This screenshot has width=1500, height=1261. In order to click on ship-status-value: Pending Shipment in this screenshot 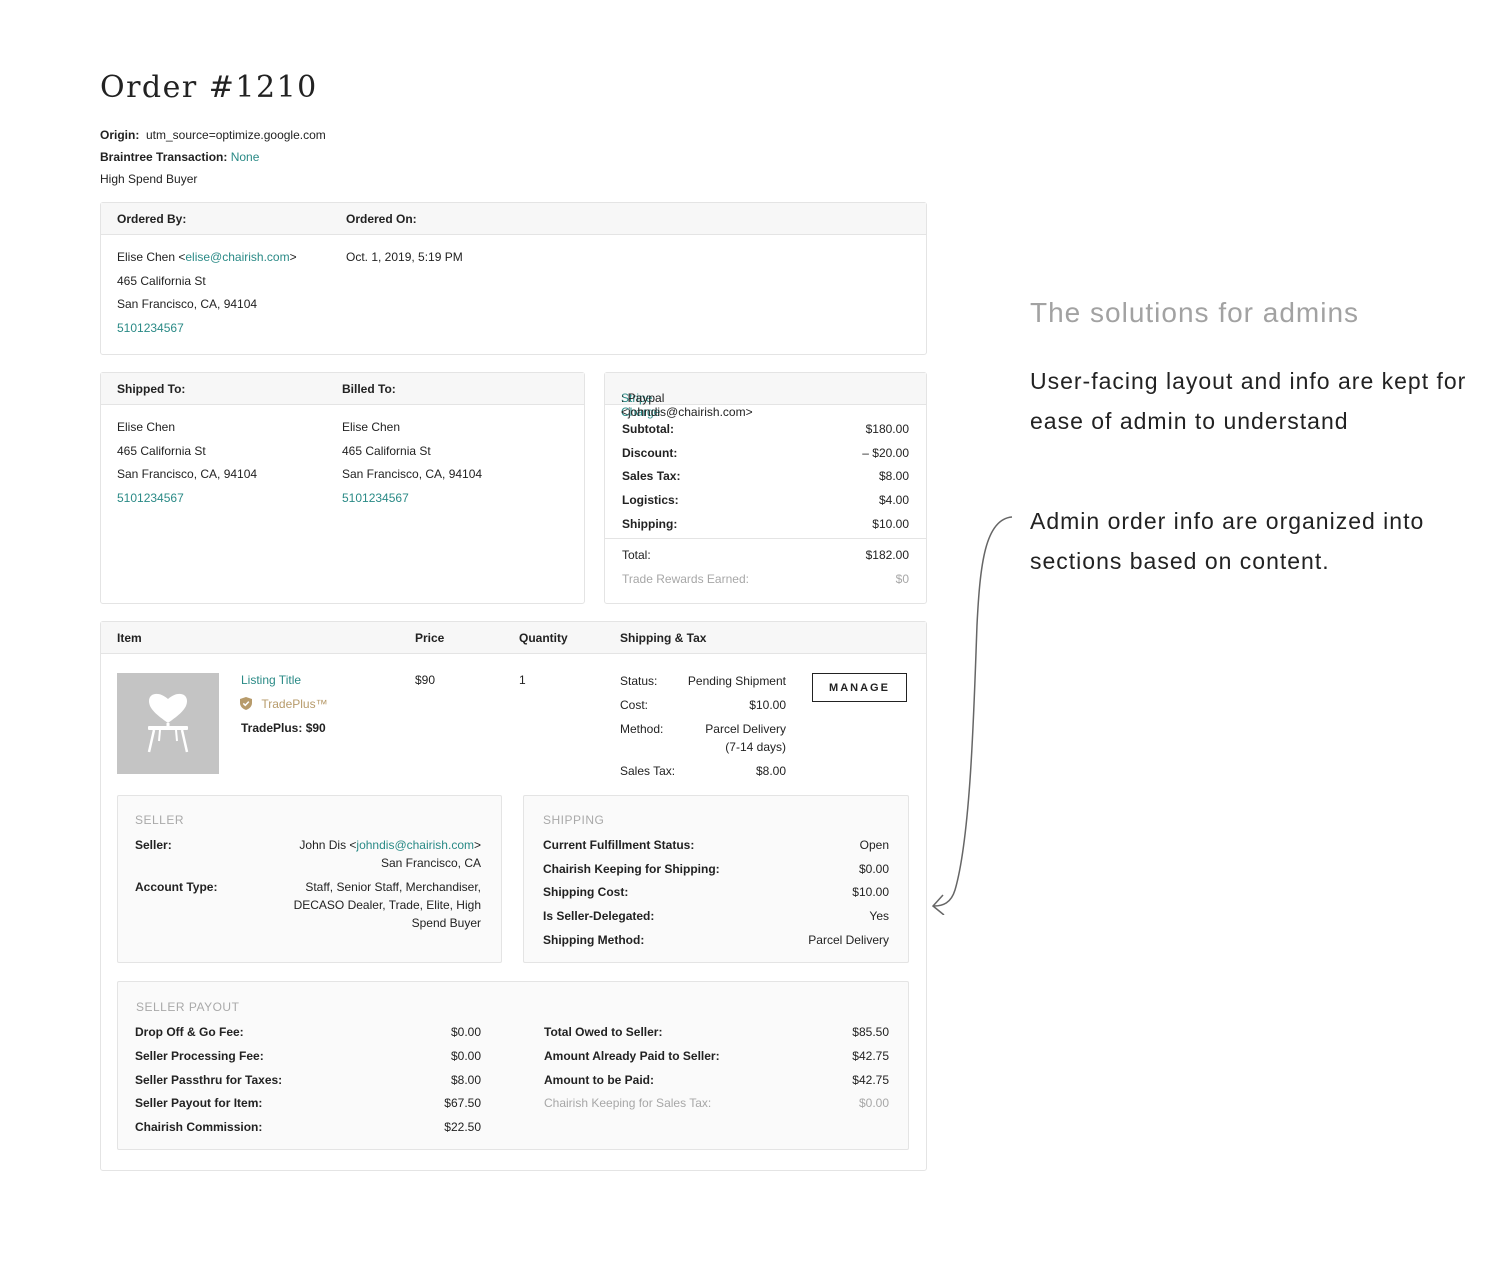, I will do `click(736, 681)`.